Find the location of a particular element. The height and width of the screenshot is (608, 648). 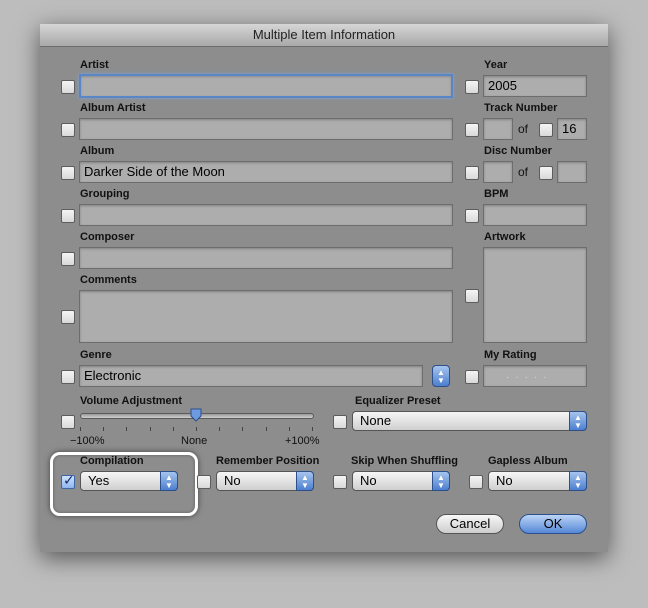

volume-label: Volume Adjustment is located at coordinates (131, 401).